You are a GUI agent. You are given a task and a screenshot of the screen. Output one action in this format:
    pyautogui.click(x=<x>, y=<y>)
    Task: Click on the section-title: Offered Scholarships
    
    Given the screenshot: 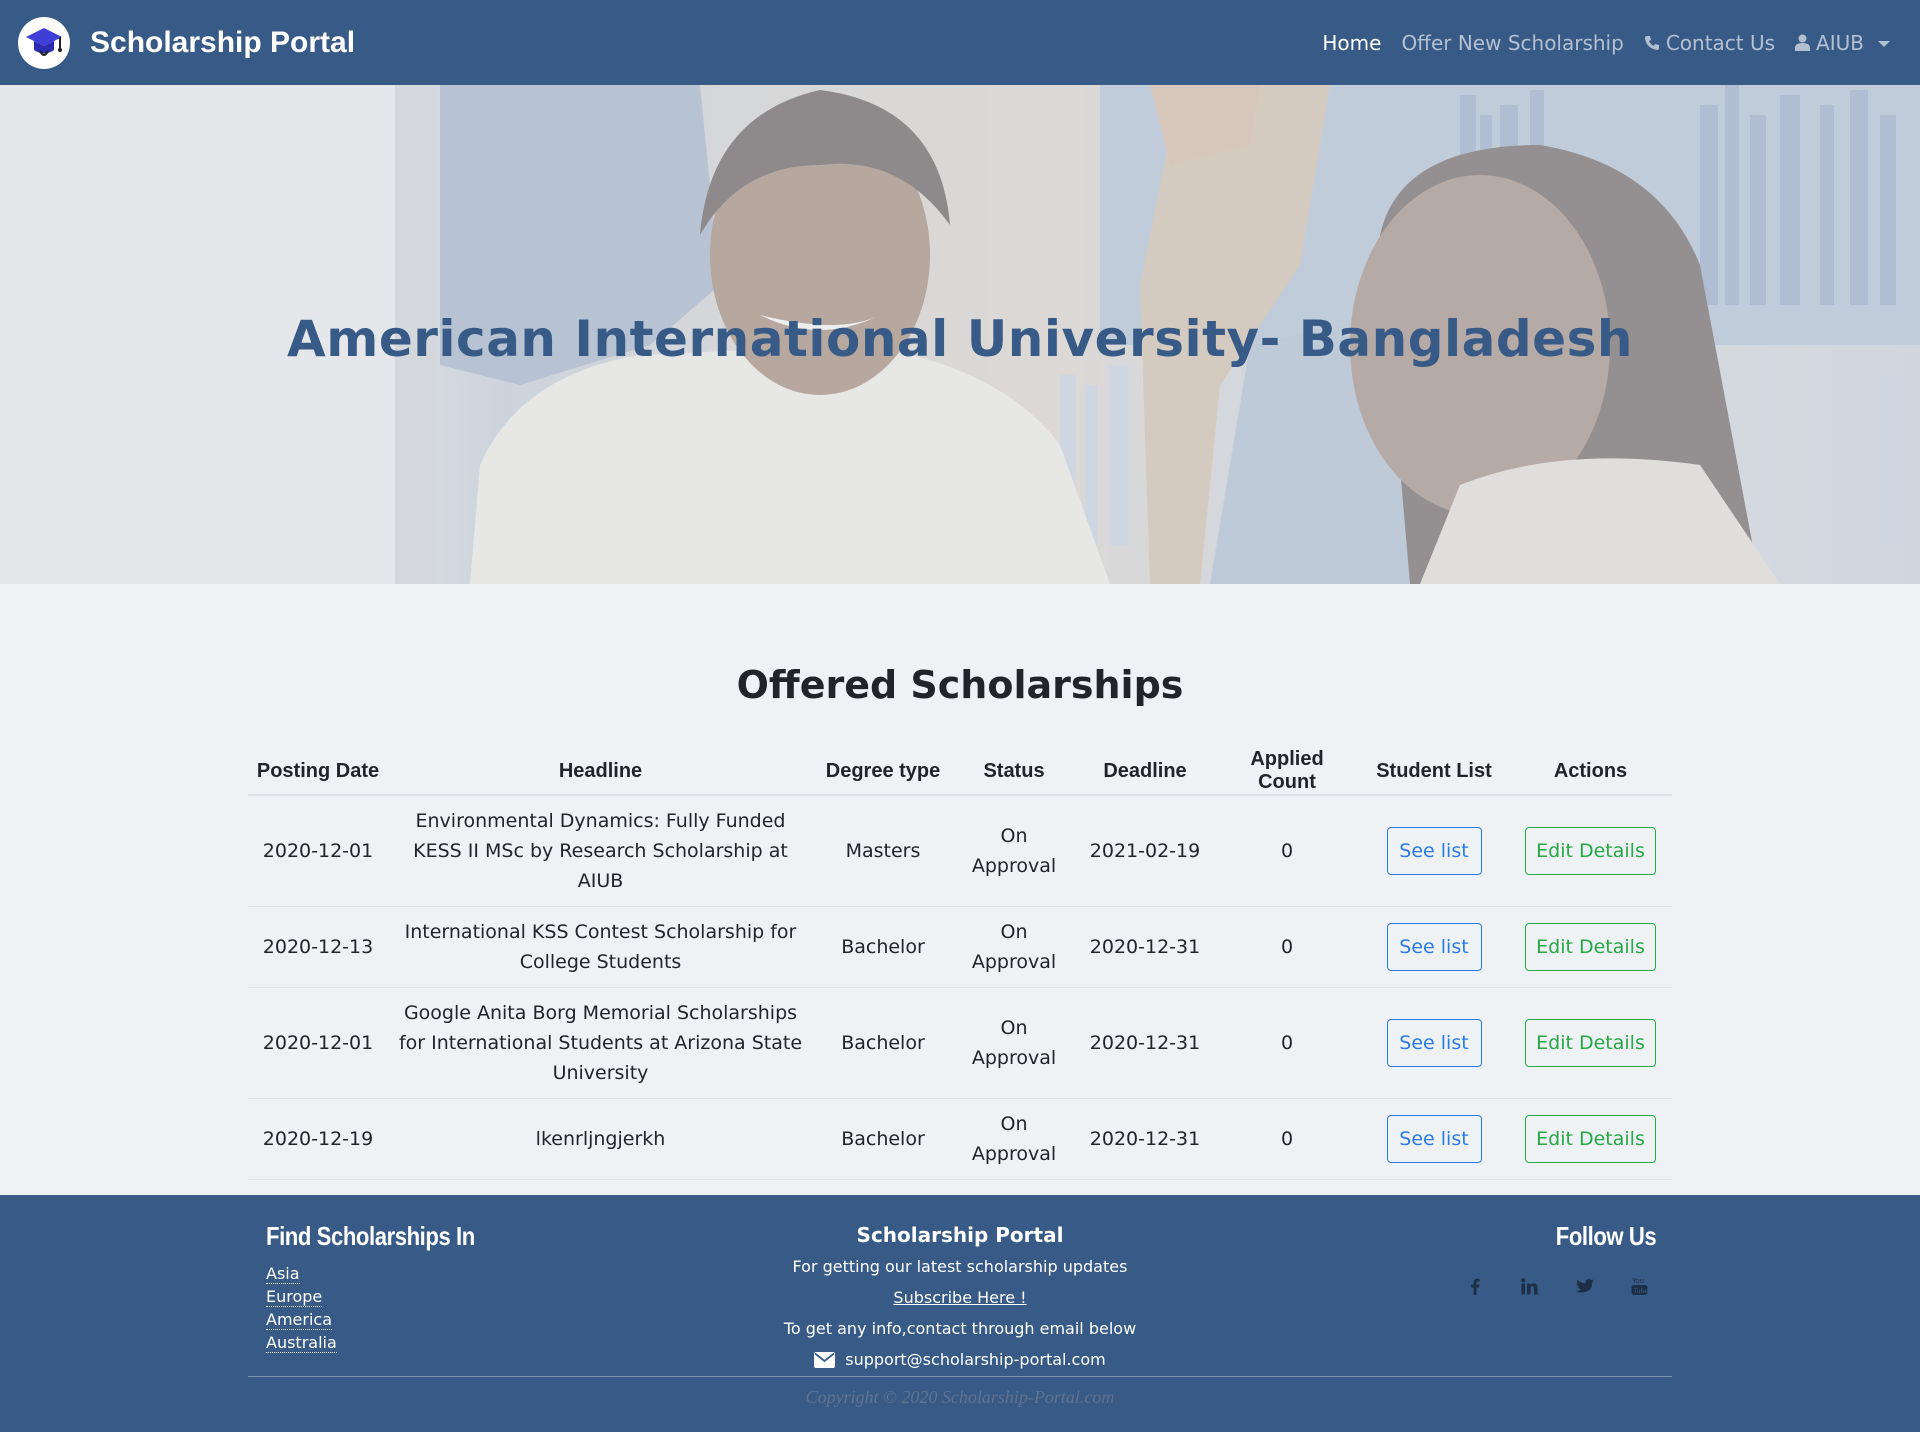 What is the action you would take?
    pyautogui.click(x=960, y=685)
    